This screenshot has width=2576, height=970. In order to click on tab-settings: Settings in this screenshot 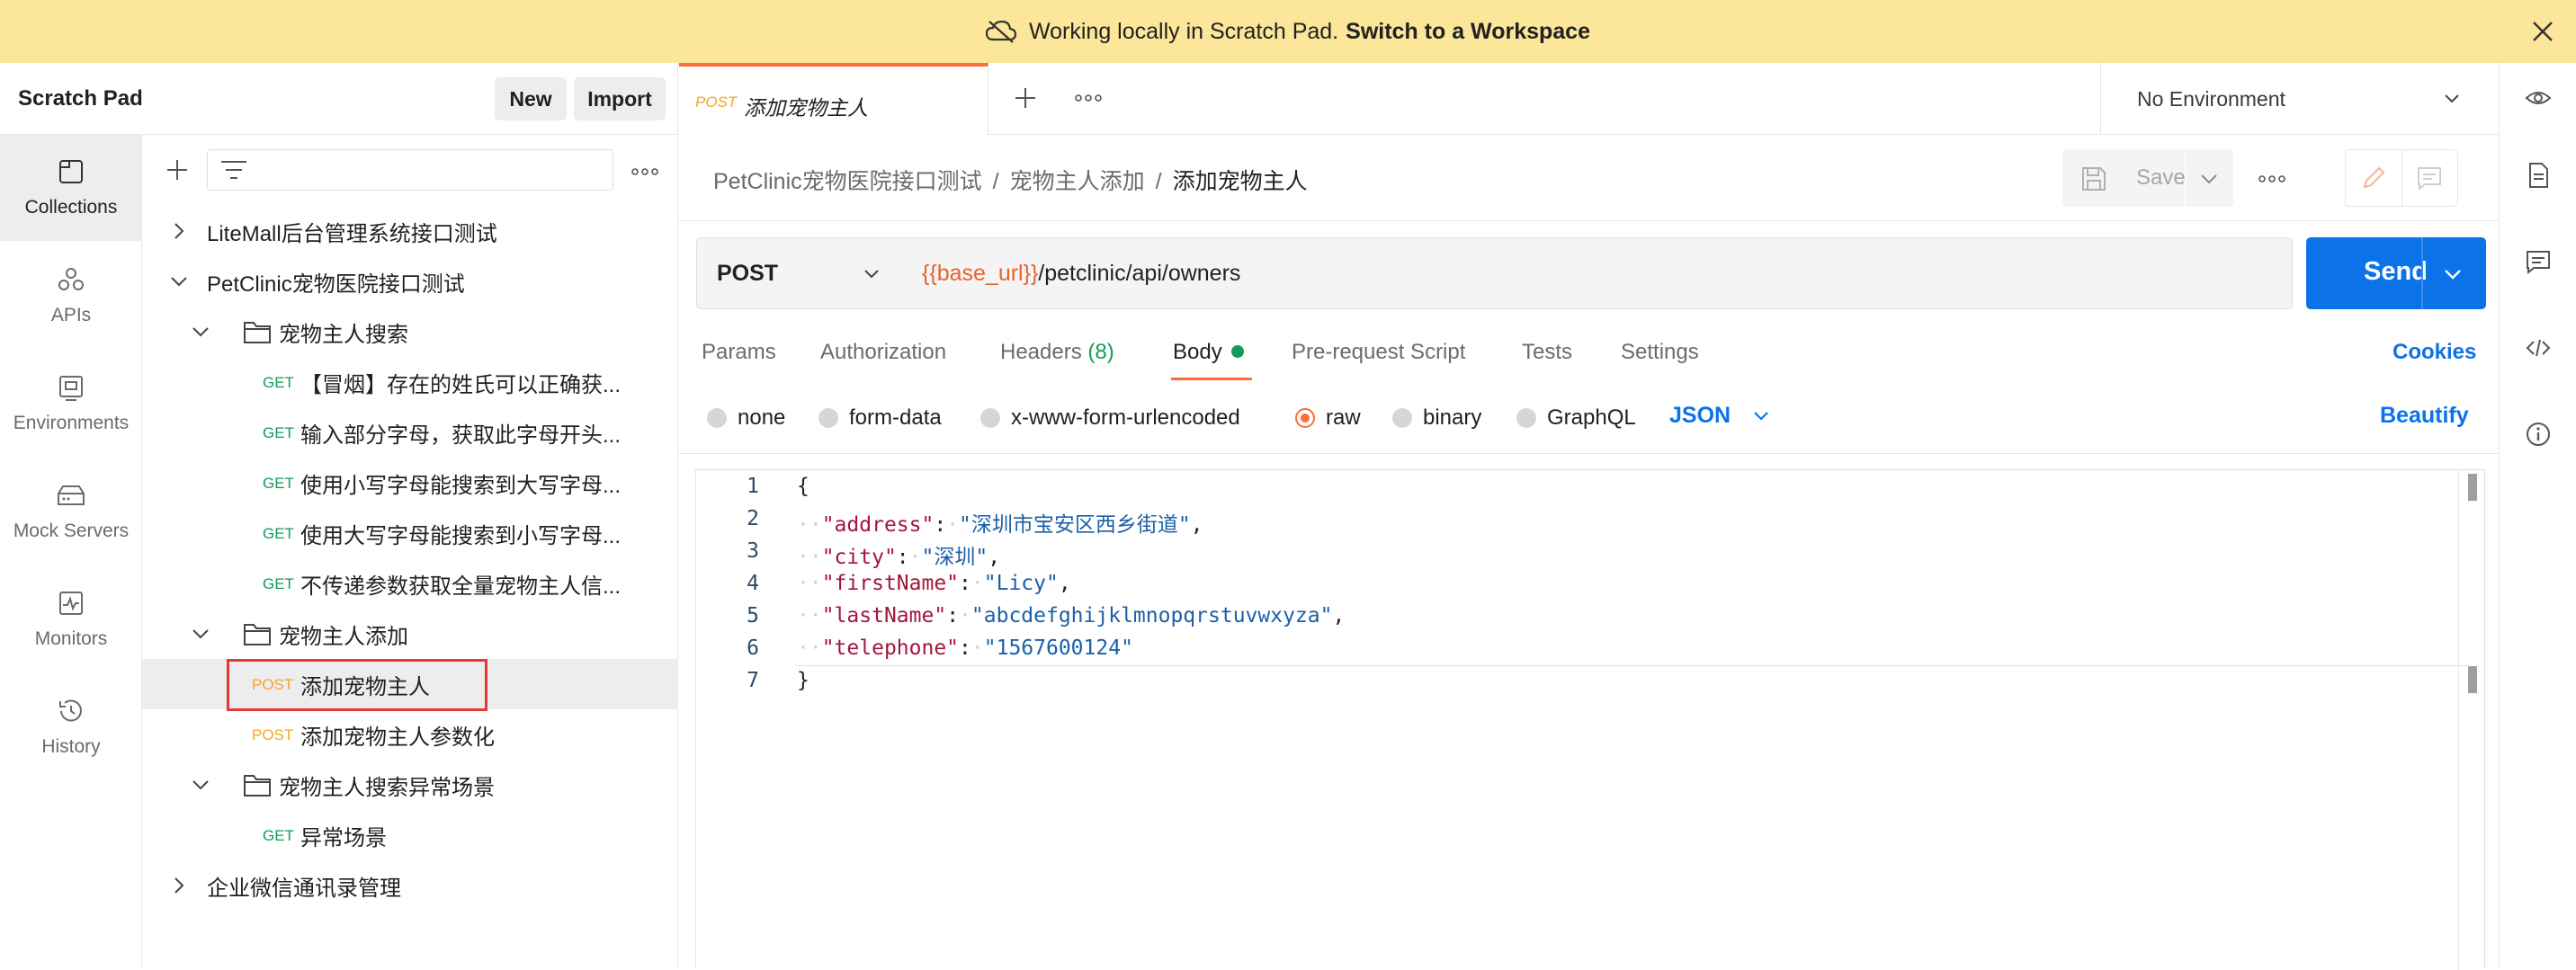, I will do `click(1660, 352)`.